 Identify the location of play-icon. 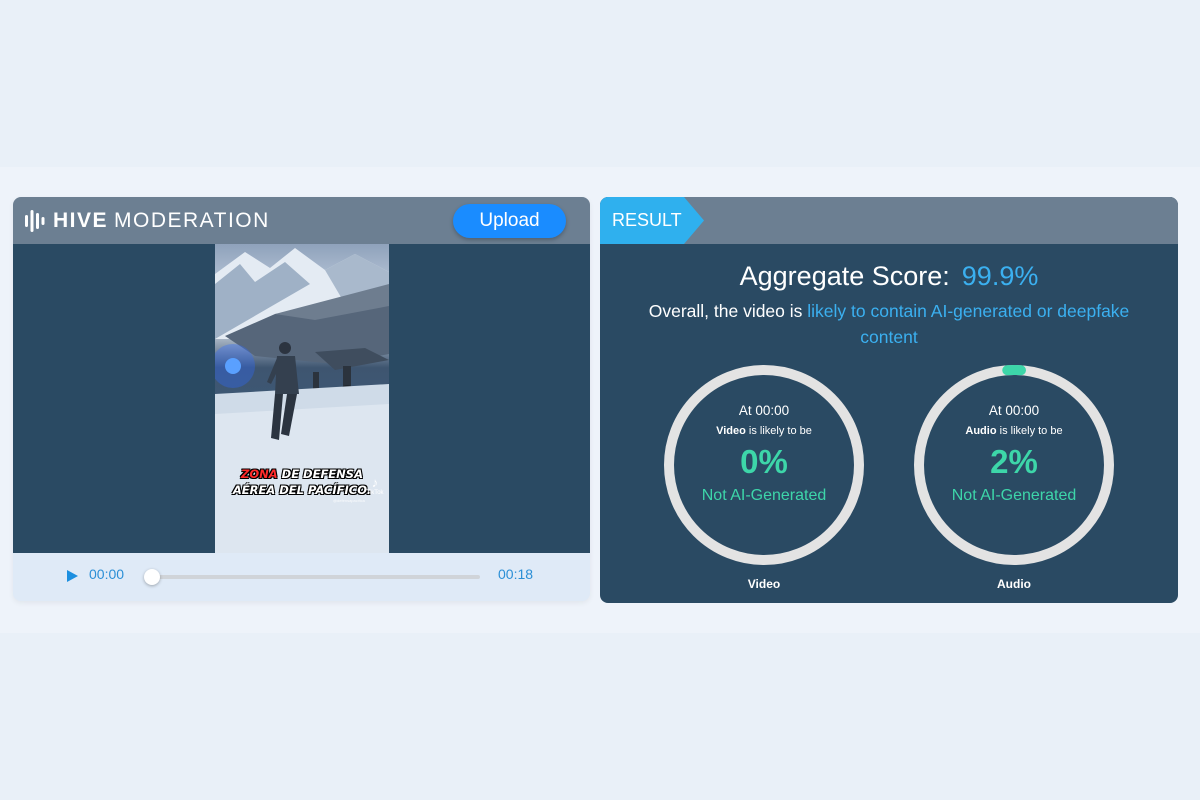
(72, 576).